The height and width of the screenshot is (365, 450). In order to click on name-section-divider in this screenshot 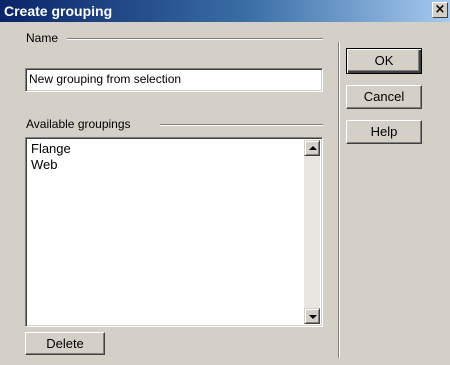, I will do `click(195, 39)`.